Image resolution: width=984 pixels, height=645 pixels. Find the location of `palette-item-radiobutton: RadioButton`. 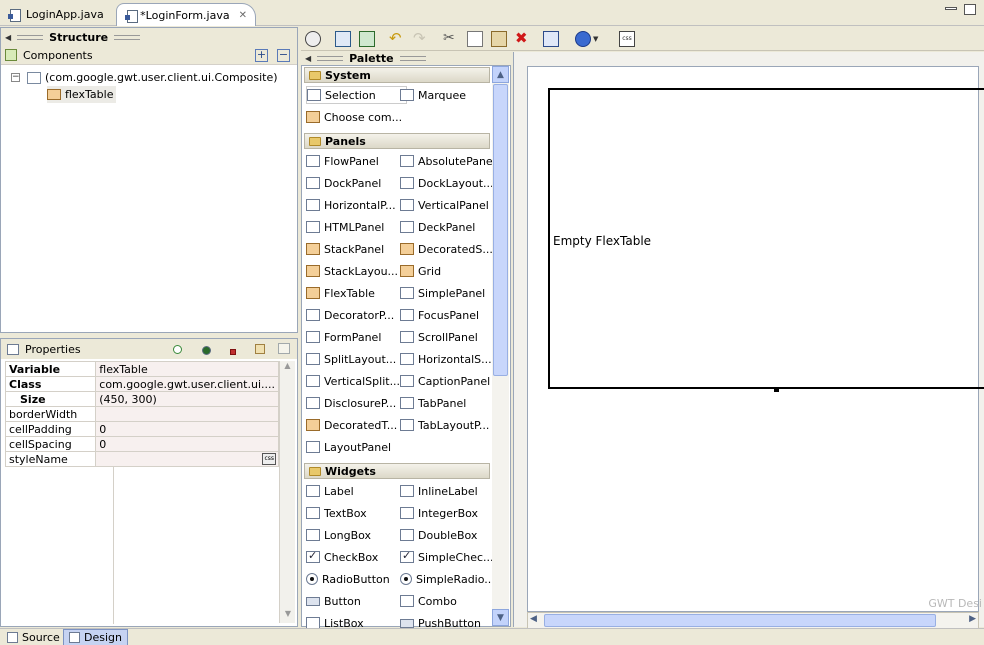

palette-item-radiobutton: RadioButton is located at coordinates (348, 579).